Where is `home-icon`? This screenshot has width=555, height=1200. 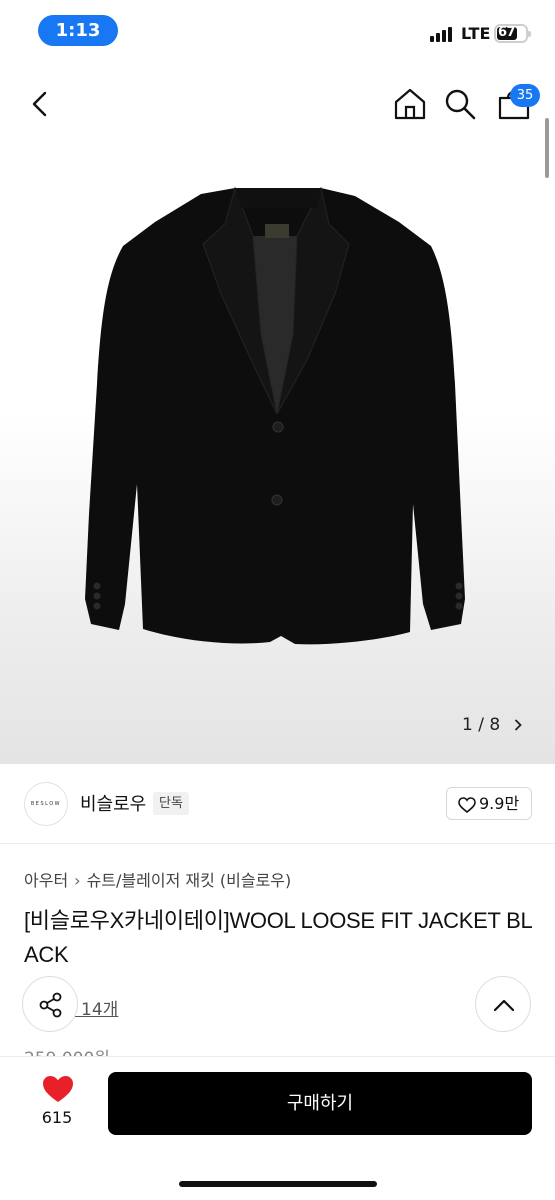
home-icon is located at coordinates (410, 104).